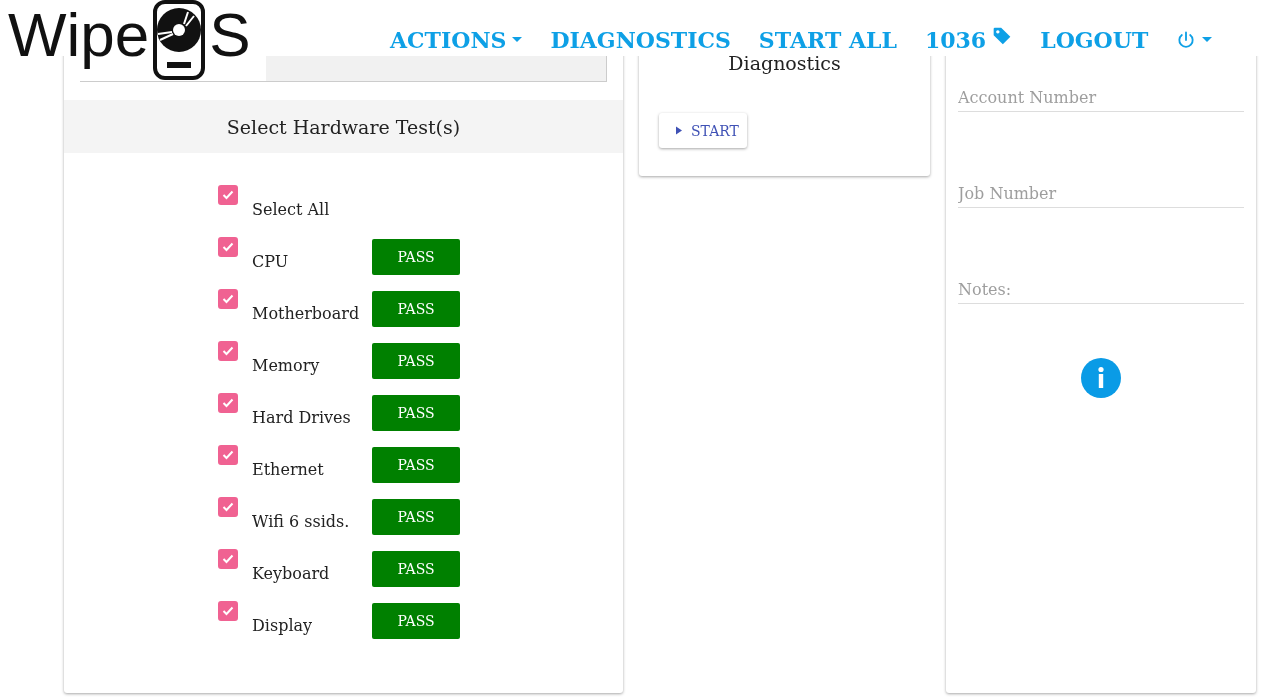 The width and height of the screenshot is (1278, 699). I want to click on nav-link: START ALL, so click(827, 40).